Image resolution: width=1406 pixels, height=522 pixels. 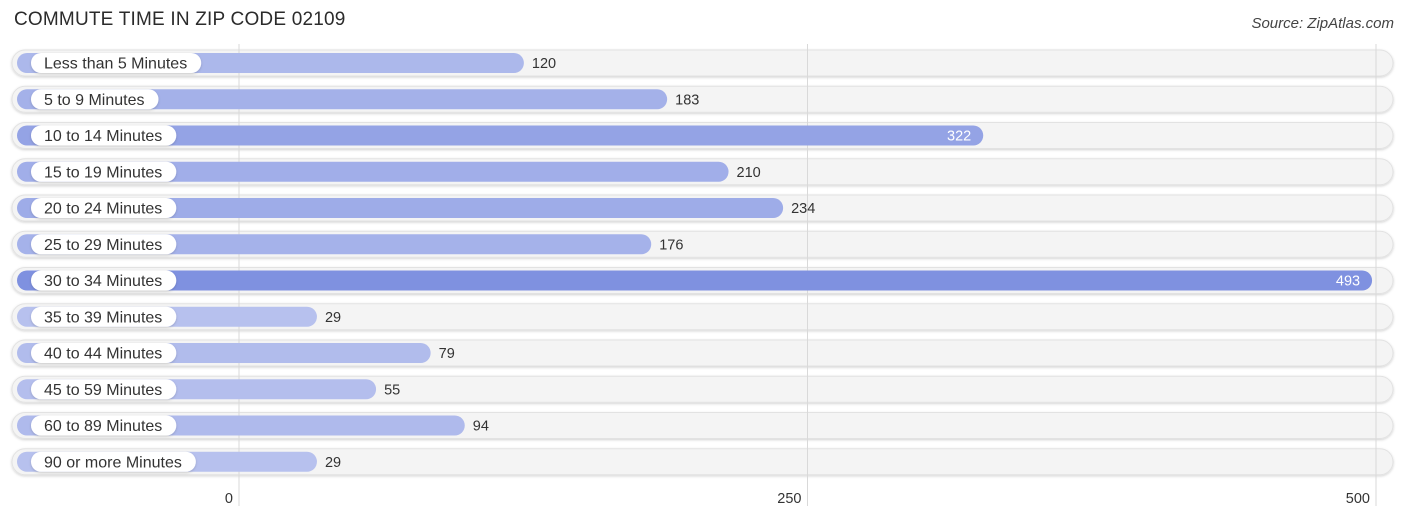 I want to click on bar-group: Less than 5 Minutes 120, so click(x=286, y=63).